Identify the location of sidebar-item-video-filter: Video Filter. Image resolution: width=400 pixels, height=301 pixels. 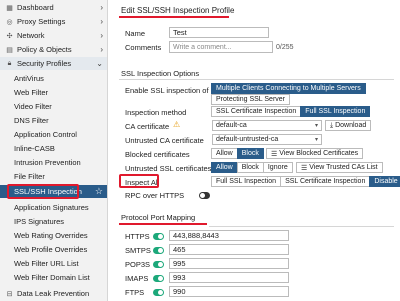
(53, 106).